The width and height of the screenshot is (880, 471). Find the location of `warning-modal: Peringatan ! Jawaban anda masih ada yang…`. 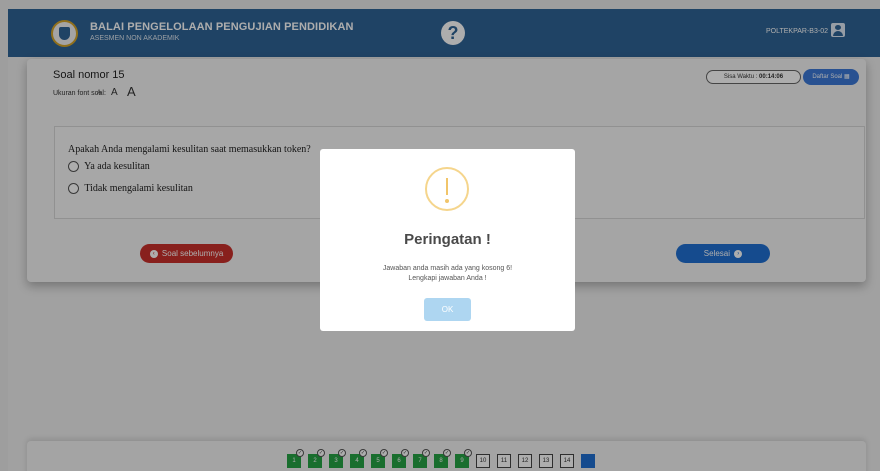

warning-modal: Peringatan ! Jawaban anda masih ada yang… is located at coordinates (447, 240).